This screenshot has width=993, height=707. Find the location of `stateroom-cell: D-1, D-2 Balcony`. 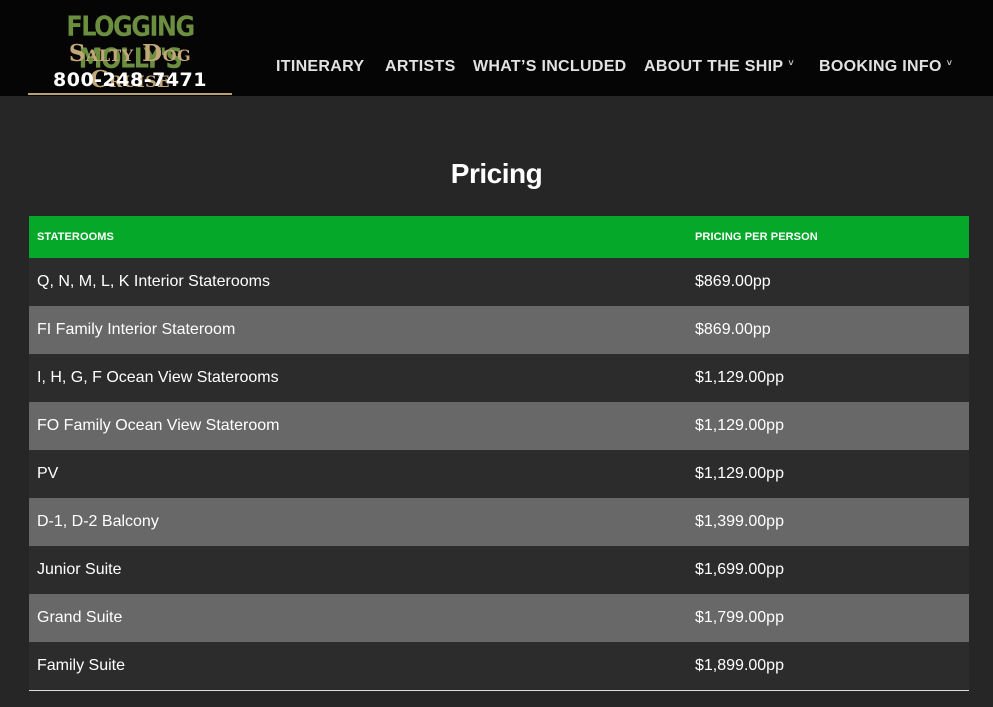

stateroom-cell: D-1, D-2 Balcony is located at coordinates (98, 521).